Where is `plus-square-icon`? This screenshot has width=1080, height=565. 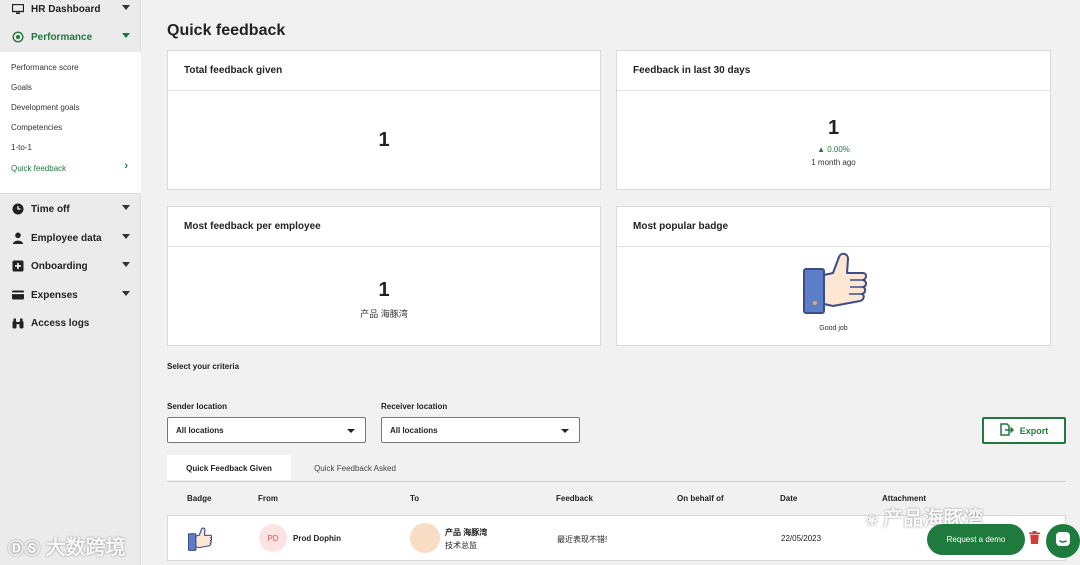 plus-square-icon is located at coordinates (18, 266).